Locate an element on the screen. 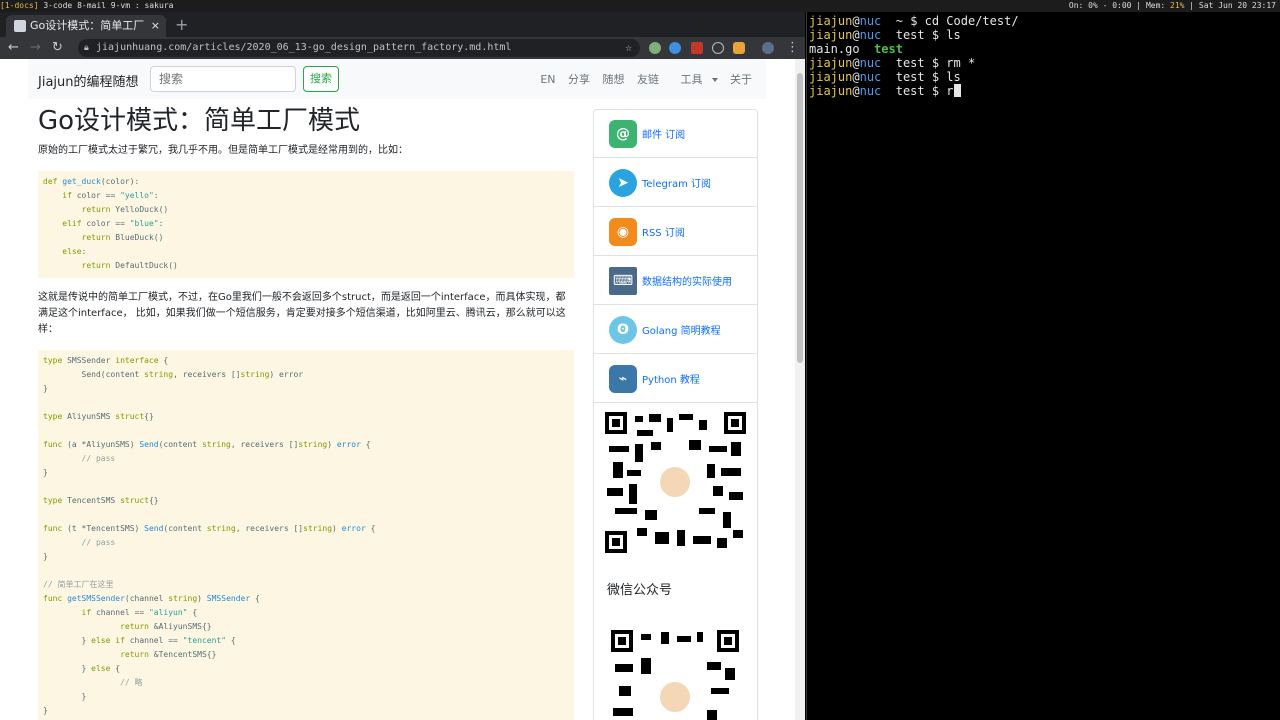  sidebar-item-python: ⌁ Python 教程 is located at coordinates (675, 379).